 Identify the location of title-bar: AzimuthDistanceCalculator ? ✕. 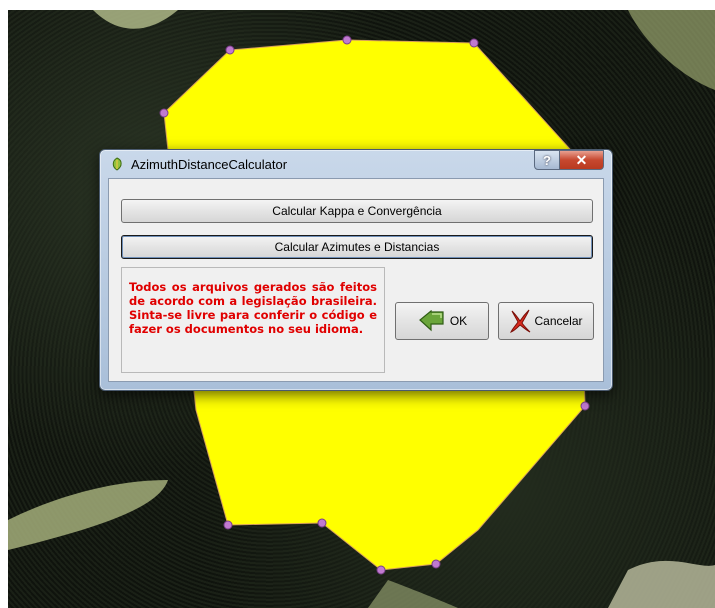
(356, 164).